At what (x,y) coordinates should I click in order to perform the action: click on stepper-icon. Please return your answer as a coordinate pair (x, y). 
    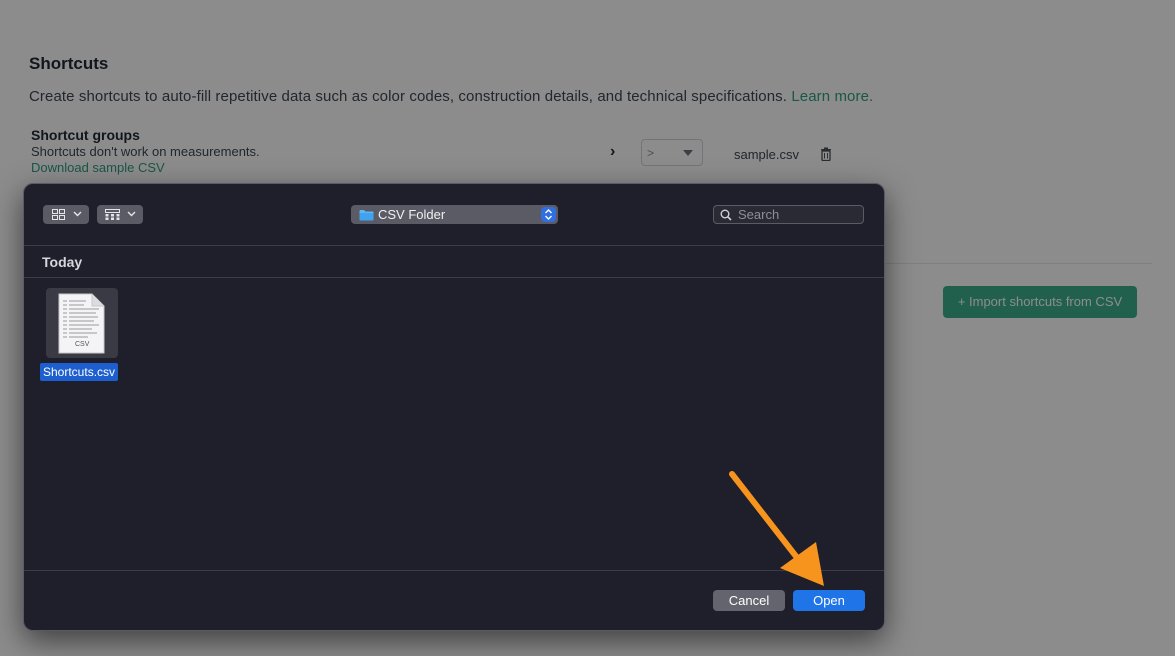
    Looking at the image, I should click on (548, 214).